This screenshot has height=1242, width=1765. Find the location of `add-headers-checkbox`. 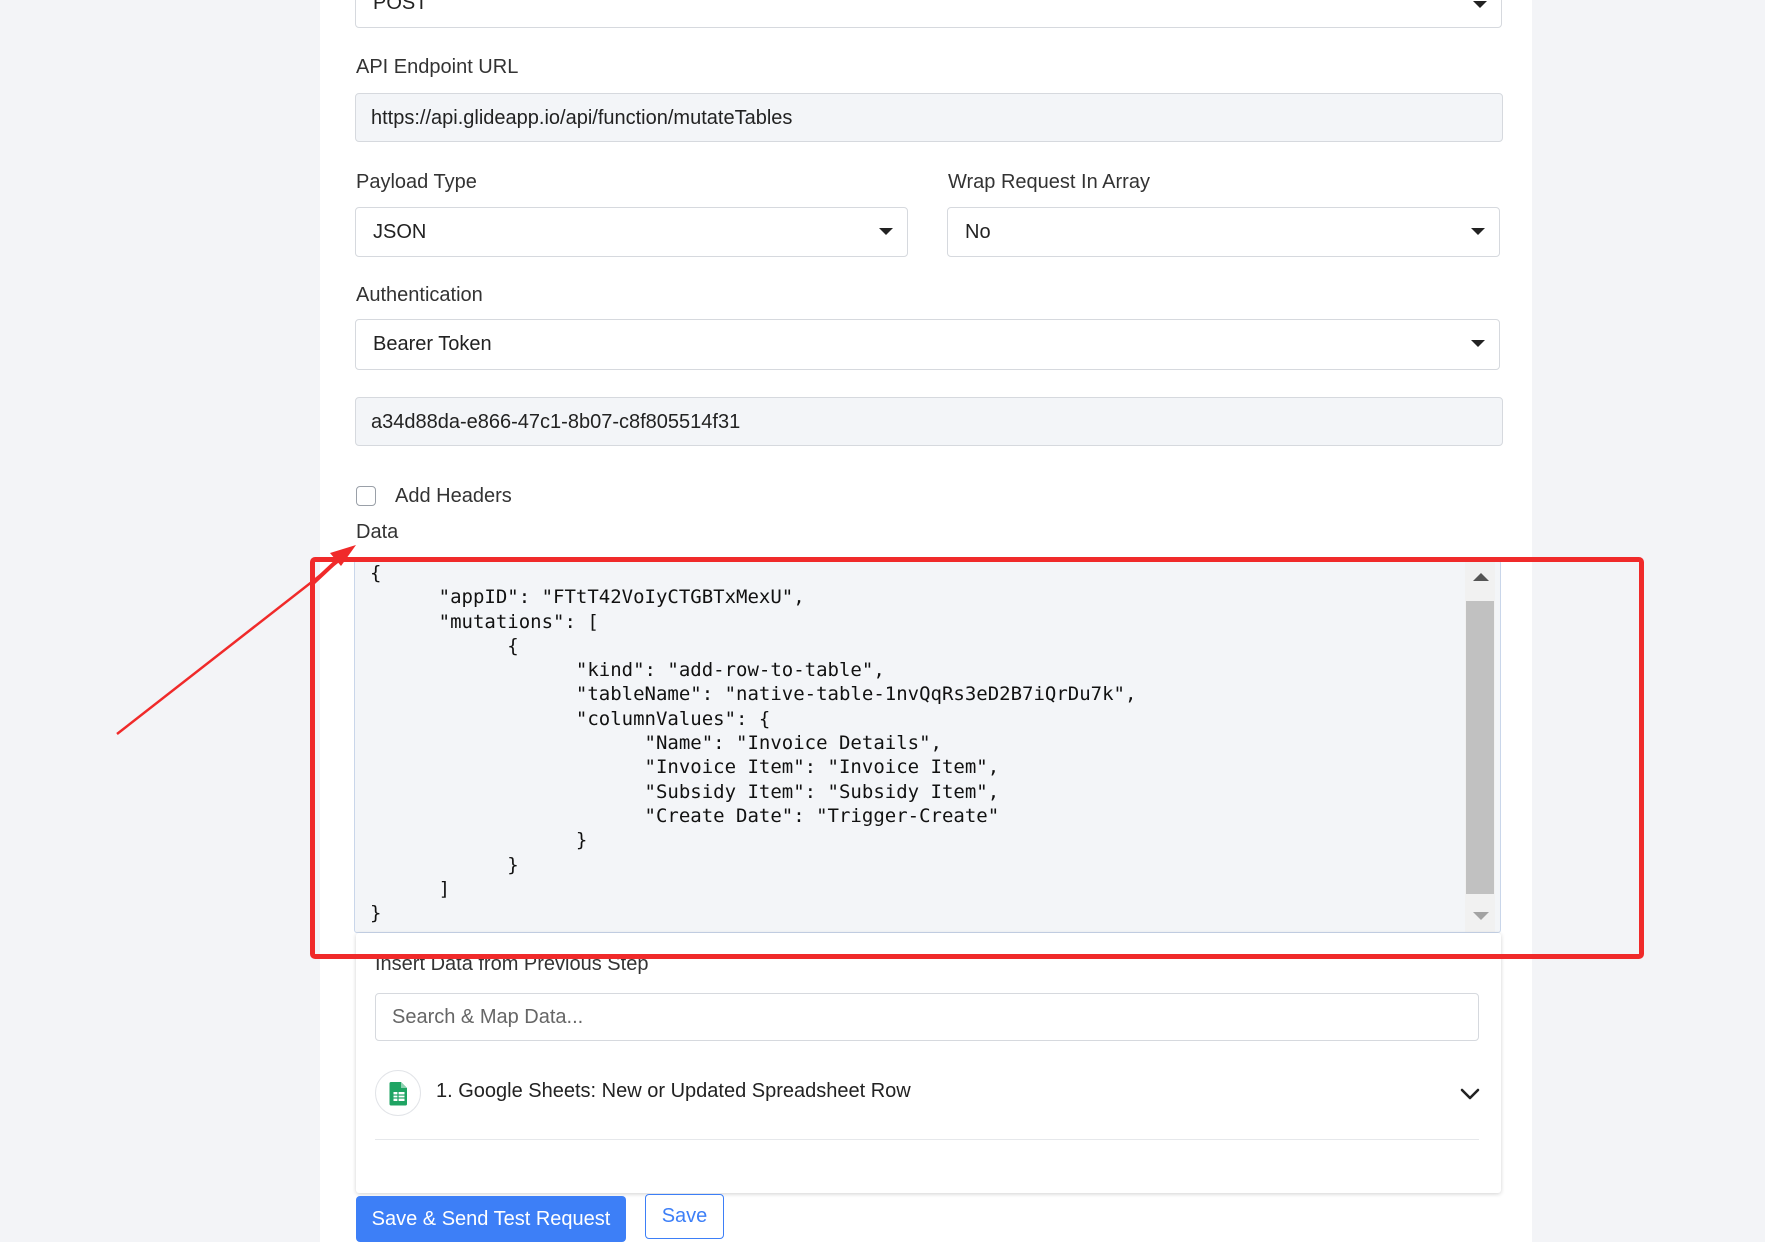

add-headers-checkbox is located at coordinates (366, 496).